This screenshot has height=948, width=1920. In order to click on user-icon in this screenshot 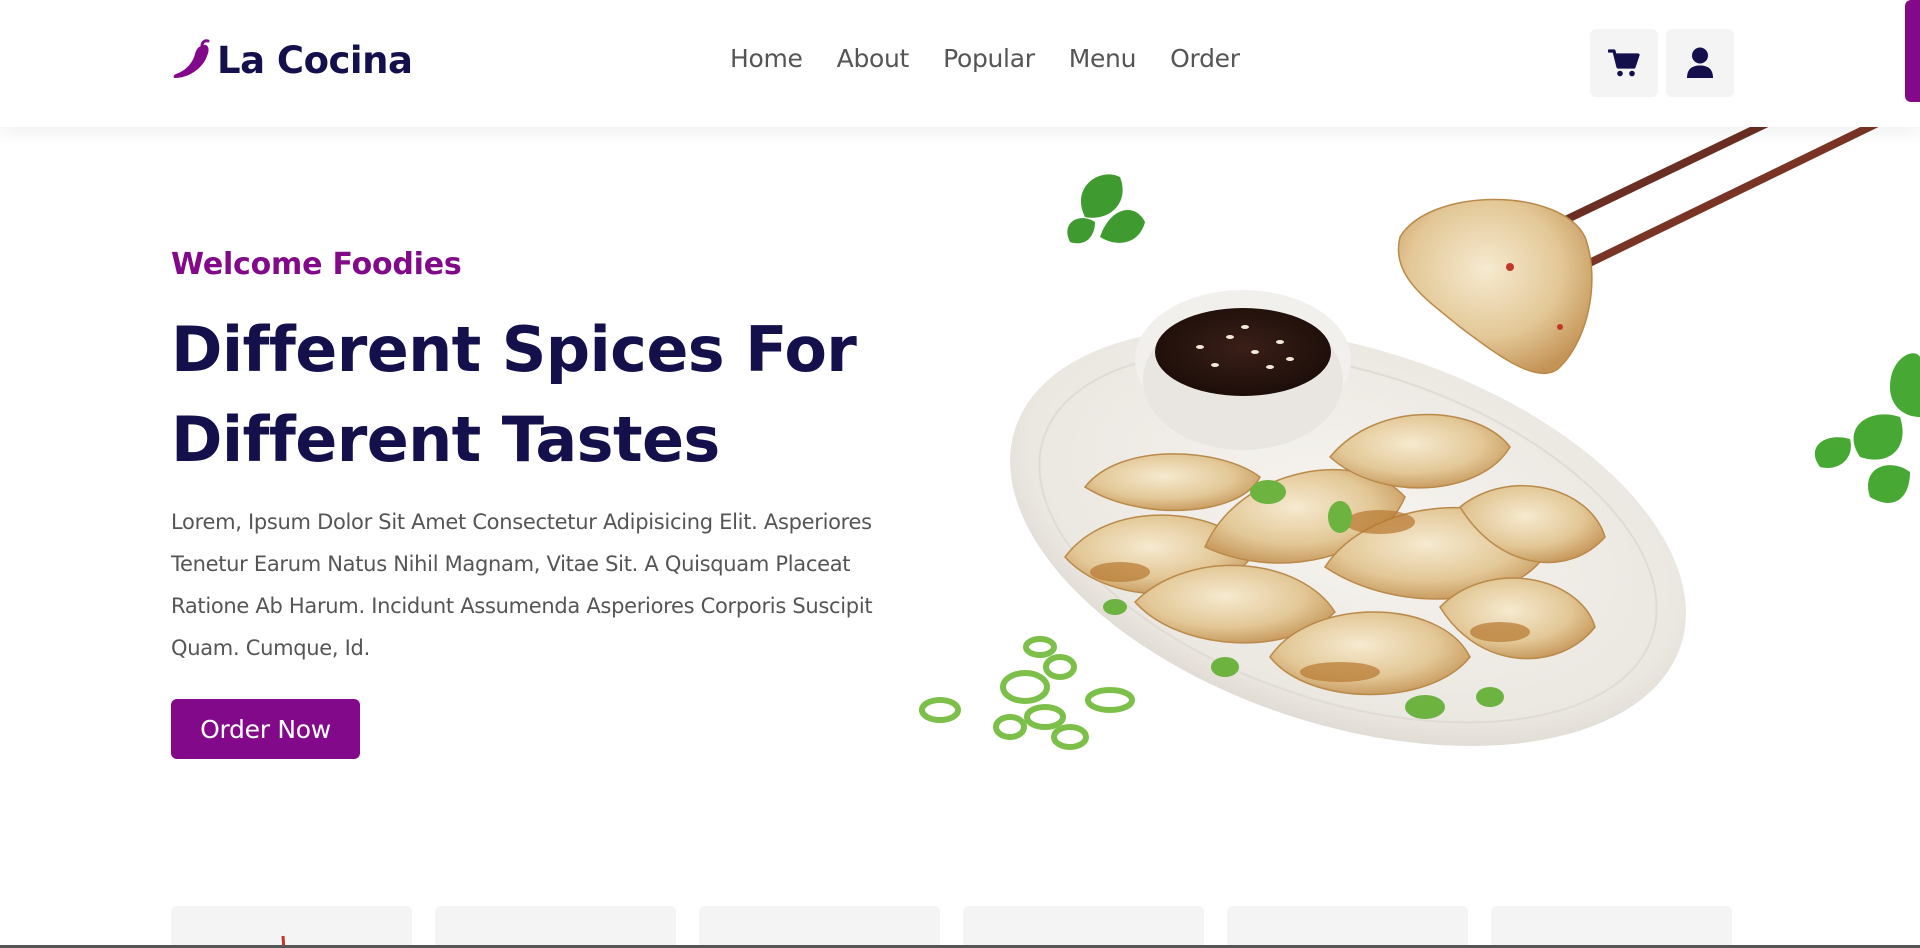, I will do `click(1700, 62)`.